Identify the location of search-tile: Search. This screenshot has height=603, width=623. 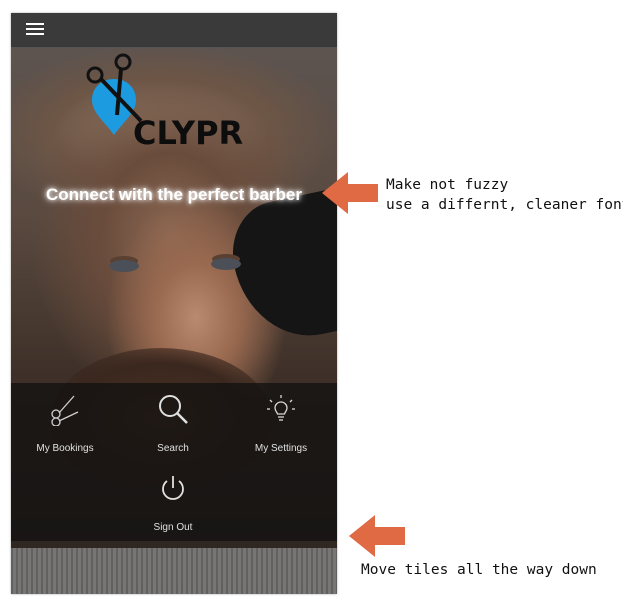
(173, 422).